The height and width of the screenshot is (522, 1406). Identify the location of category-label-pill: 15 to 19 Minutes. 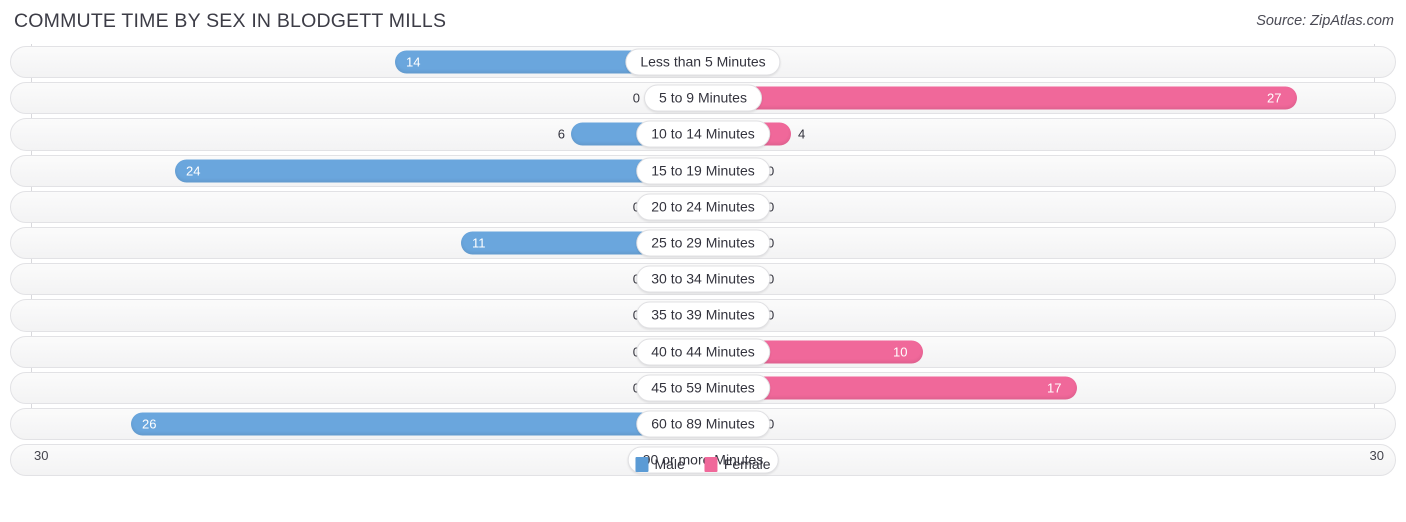
(703, 171).